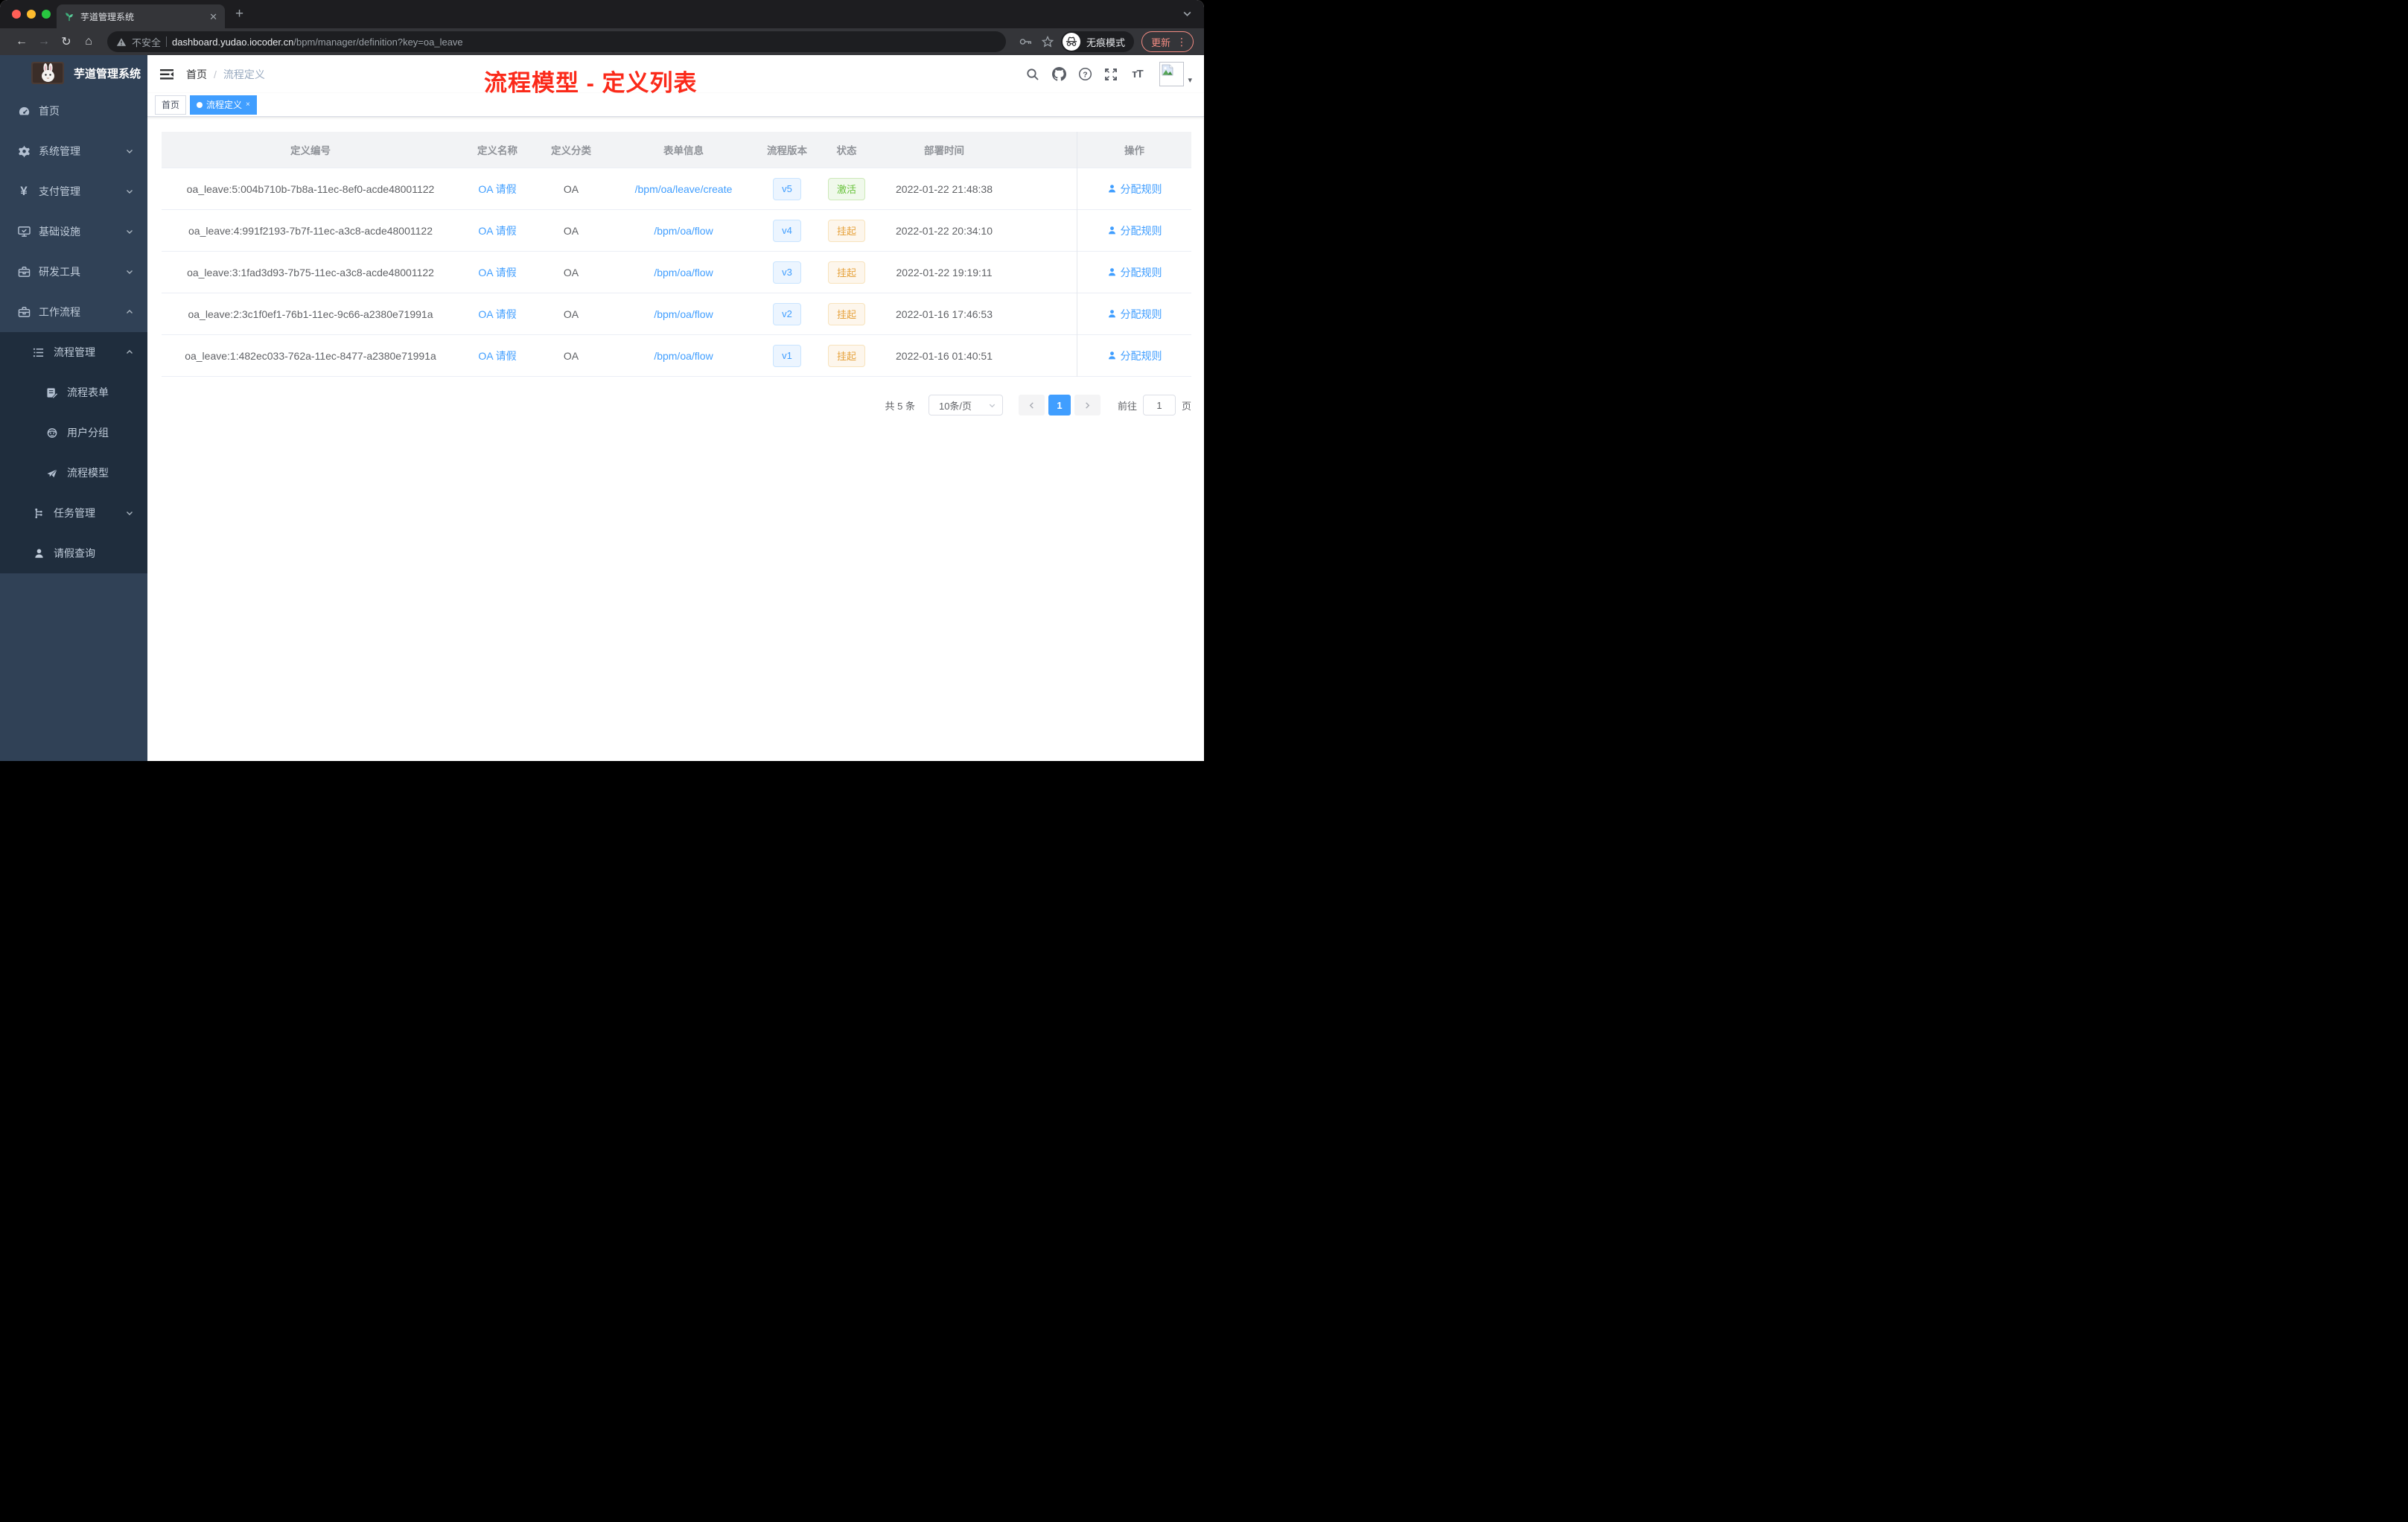  Describe the element at coordinates (129, 191) in the screenshot. I see `chevron-down-icon` at that location.